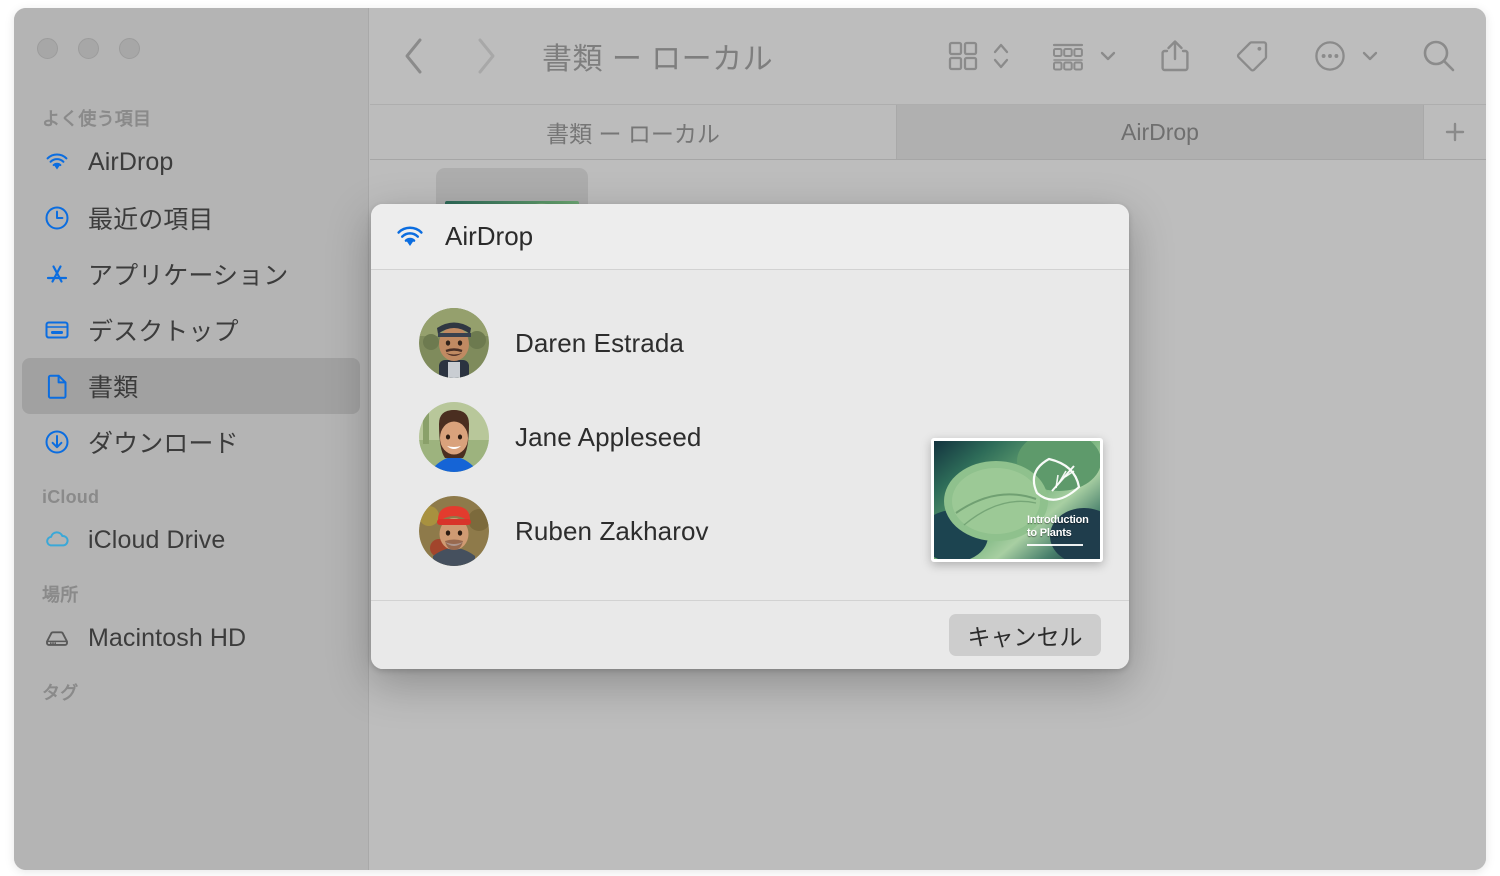  What do you see at coordinates (750, 634) in the screenshot?
I see `dialog-footer: キャンセル` at bounding box center [750, 634].